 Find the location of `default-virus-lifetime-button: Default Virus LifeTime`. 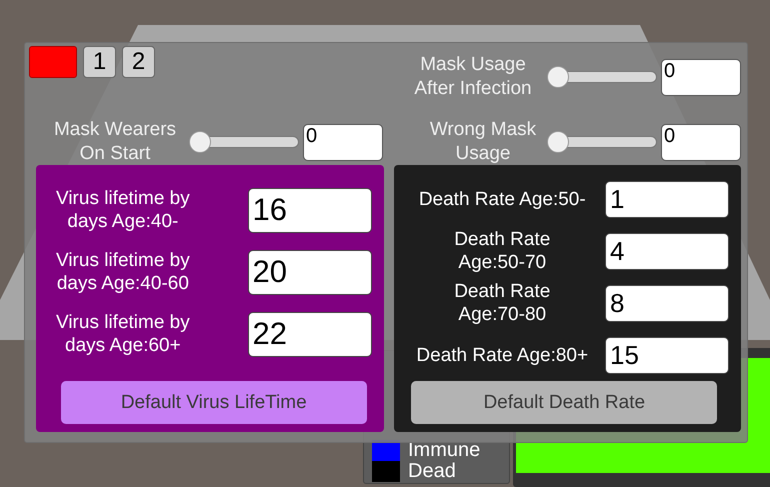

default-virus-lifetime-button: Default Virus LifeTime is located at coordinates (213, 402).